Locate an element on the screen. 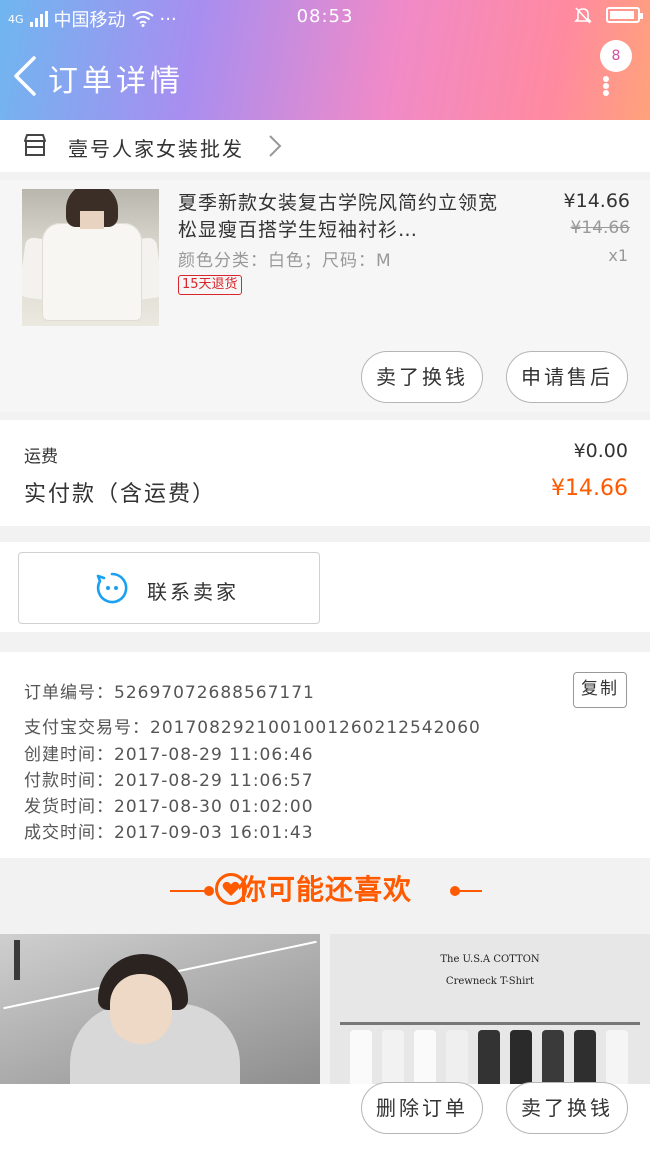  shop-name: 壹号人家女装批发 is located at coordinates (156, 149).